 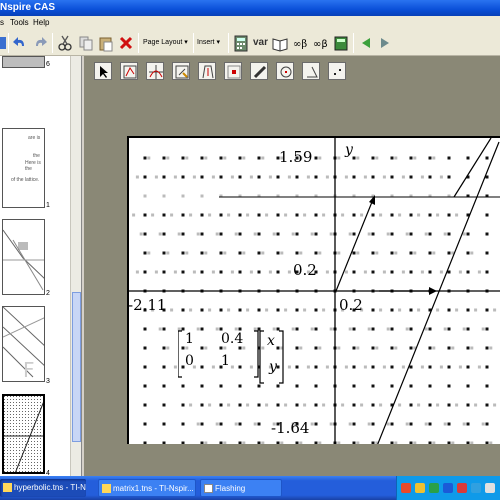 I want to click on next-page-icon, so click(x=385, y=43).